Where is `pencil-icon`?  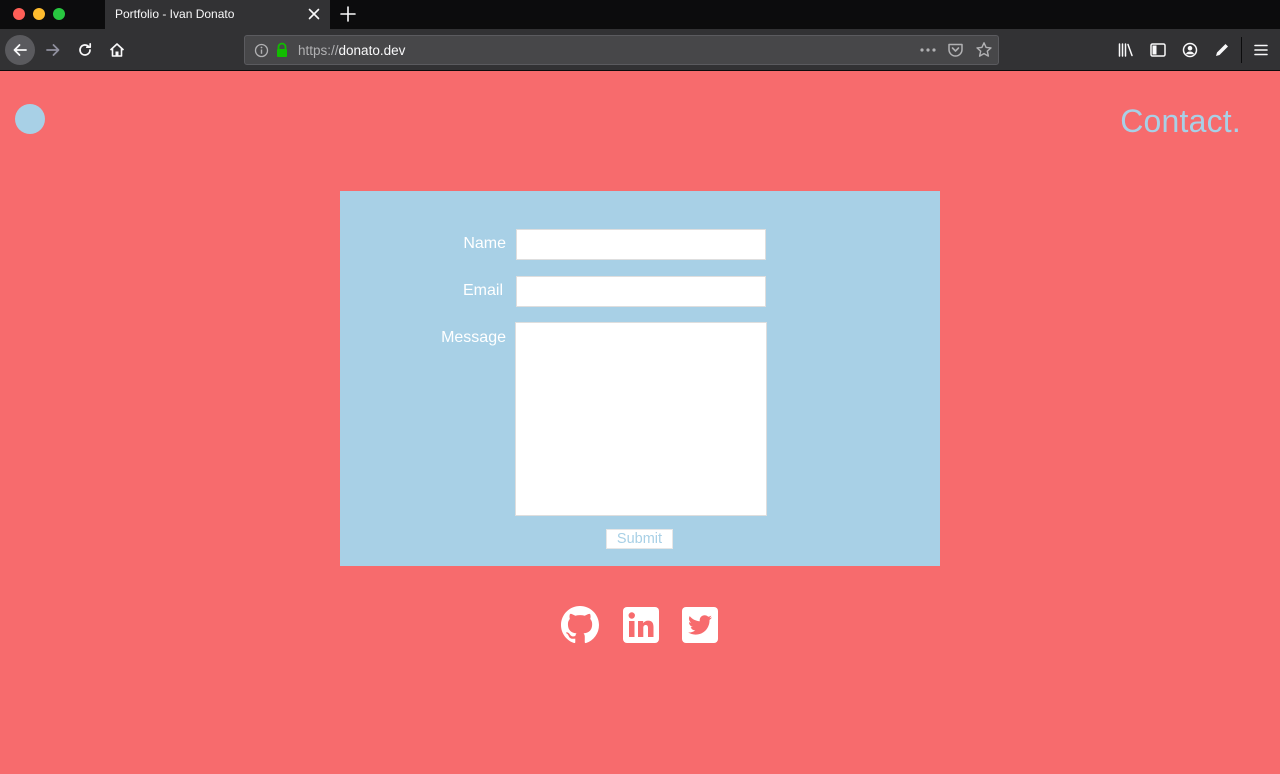 pencil-icon is located at coordinates (1222, 50).